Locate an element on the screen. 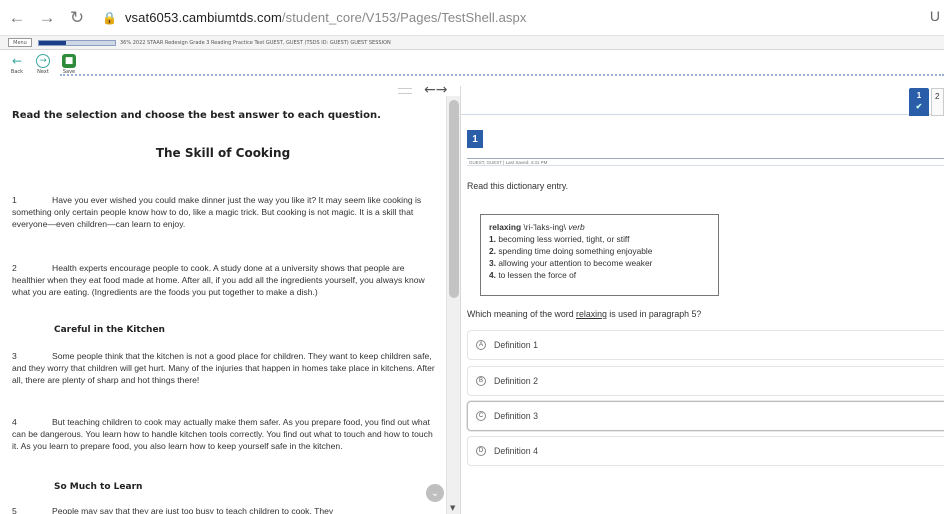 This screenshot has height=514, width=944. option-label: Definition 4 is located at coordinates (516, 451).